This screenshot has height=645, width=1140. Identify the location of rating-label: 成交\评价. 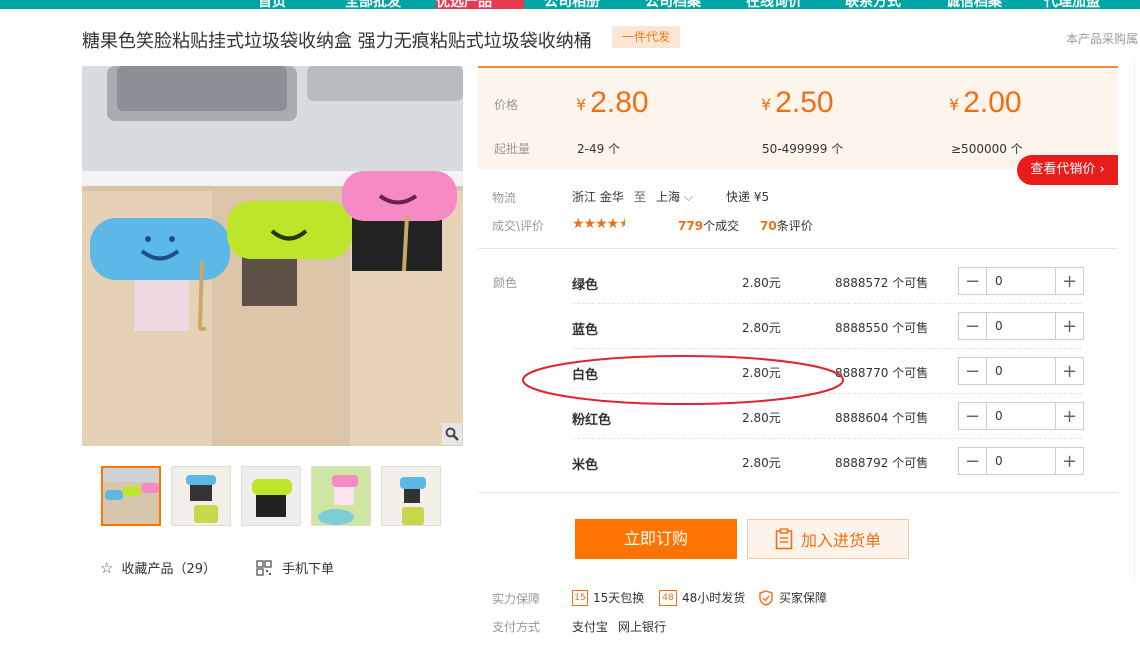
(518, 226).